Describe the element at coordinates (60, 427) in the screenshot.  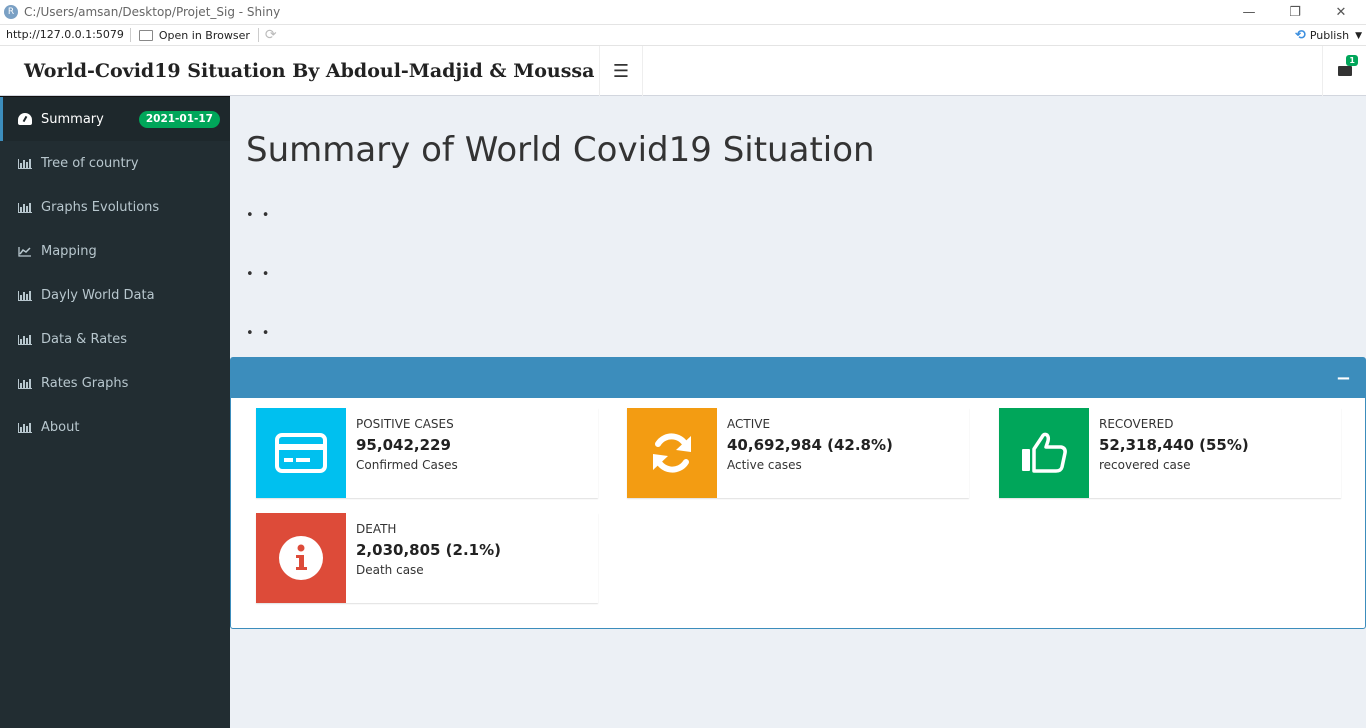
I see `sidebar-item-label: About` at that location.